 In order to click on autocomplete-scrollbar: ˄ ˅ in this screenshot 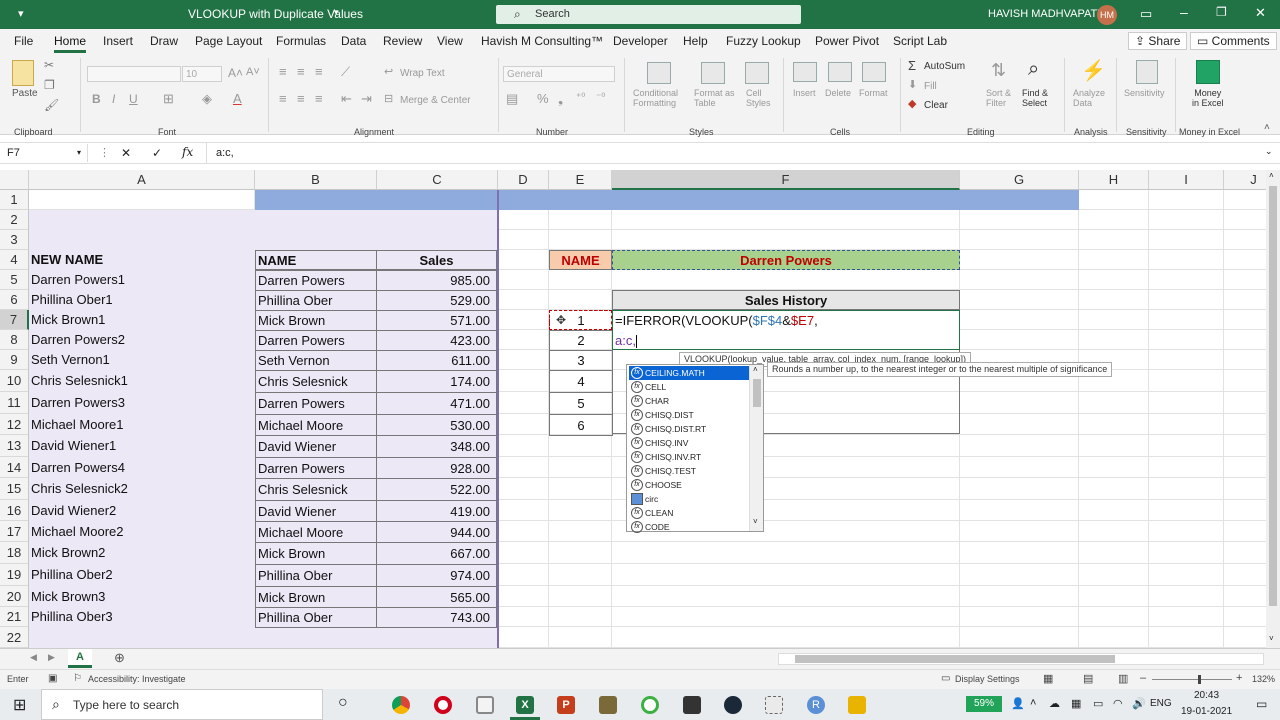, I will do `click(756, 448)`.